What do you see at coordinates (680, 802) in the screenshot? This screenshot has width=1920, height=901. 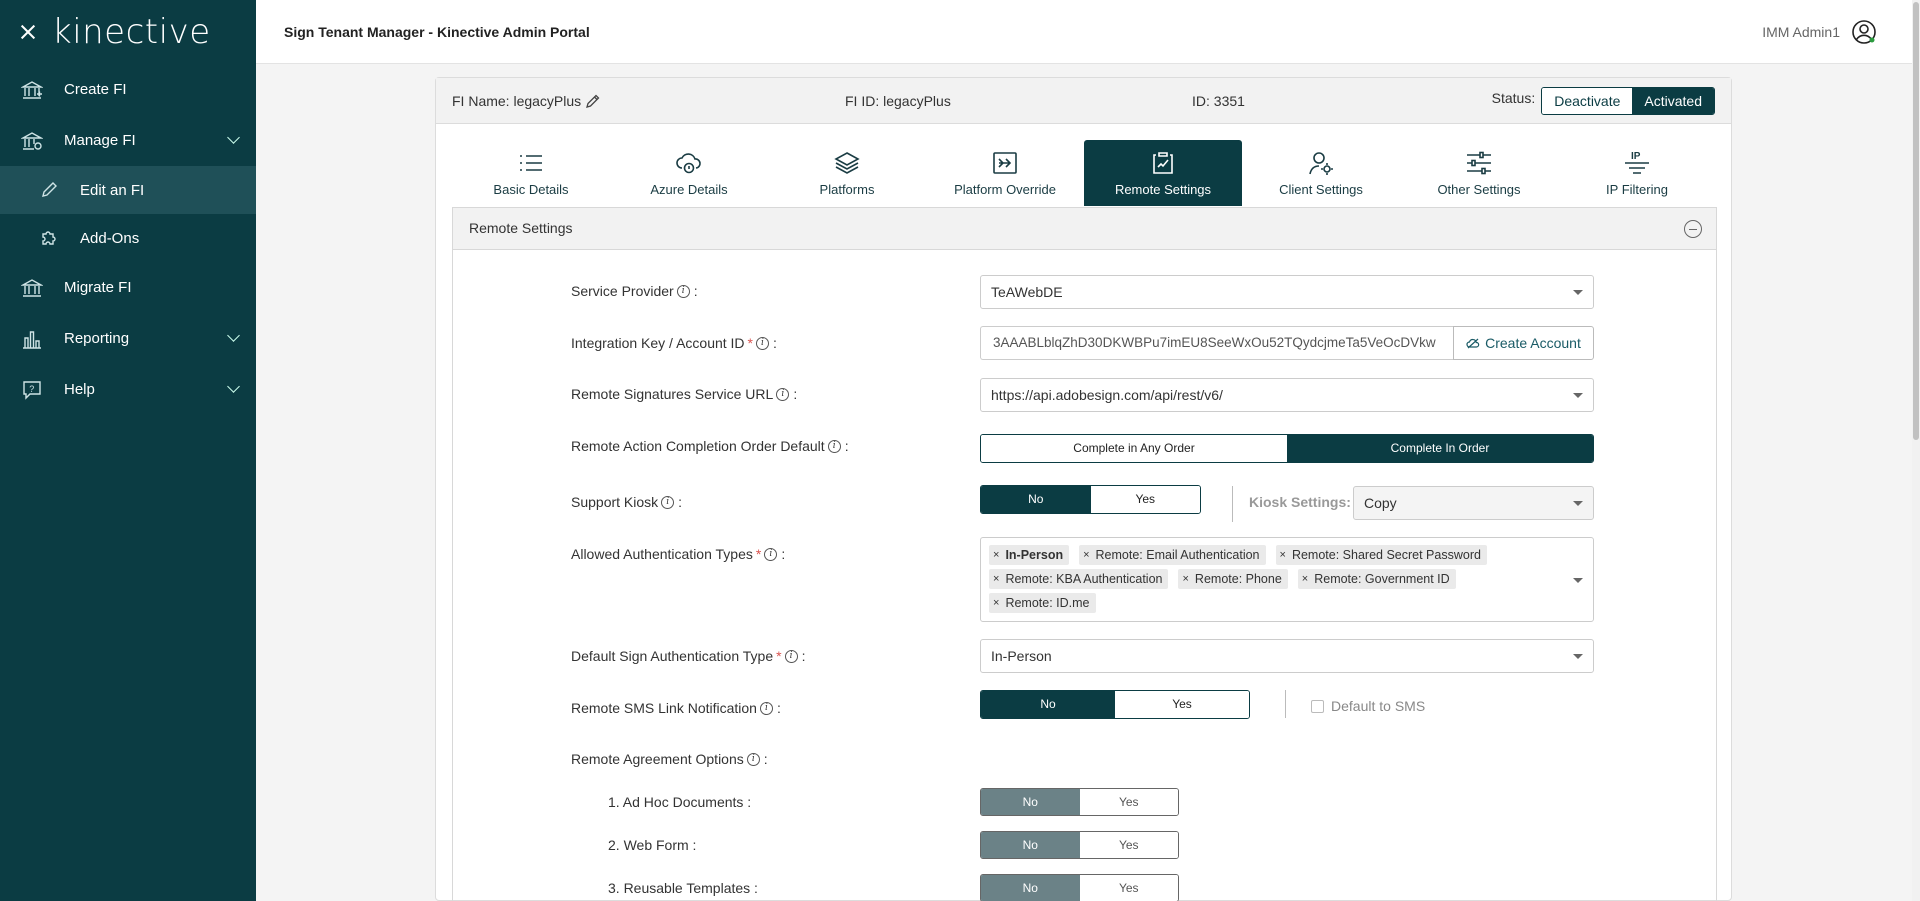 I see `ad-hoc-documents-label: 1. Ad Hoc Documents :` at bounding box center [680, 802].